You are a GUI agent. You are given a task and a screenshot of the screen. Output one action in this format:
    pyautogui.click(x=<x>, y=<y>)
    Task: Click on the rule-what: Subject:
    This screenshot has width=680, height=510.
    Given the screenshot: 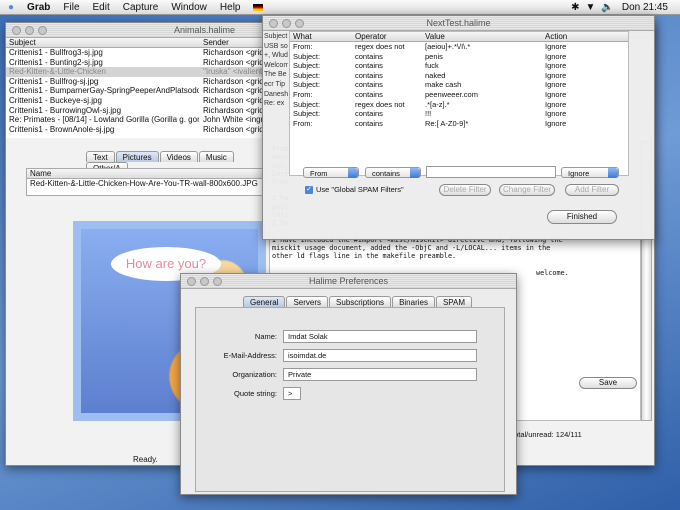 What is the action you would take?
    pyautogui.click(x=307, y=114)
    